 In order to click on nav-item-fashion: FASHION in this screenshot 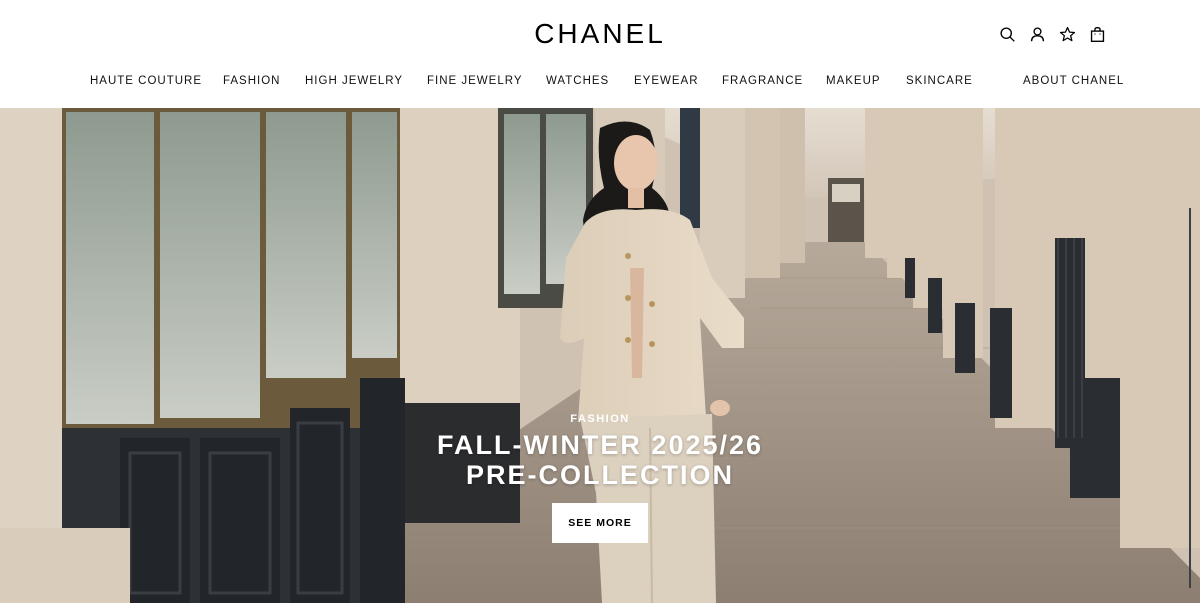, I will do `click(251, 81)`.